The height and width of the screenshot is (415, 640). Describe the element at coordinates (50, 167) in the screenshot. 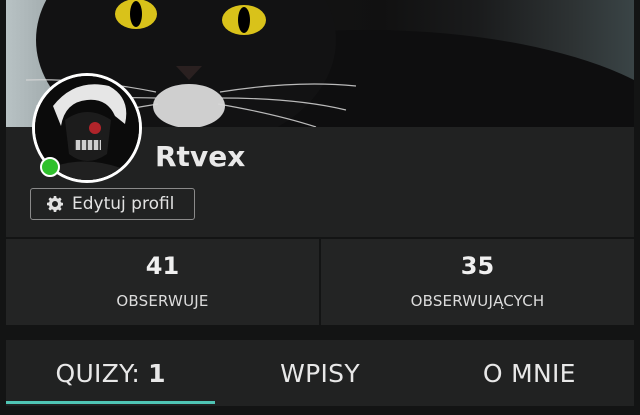

I see `online-status-dot` at that location.